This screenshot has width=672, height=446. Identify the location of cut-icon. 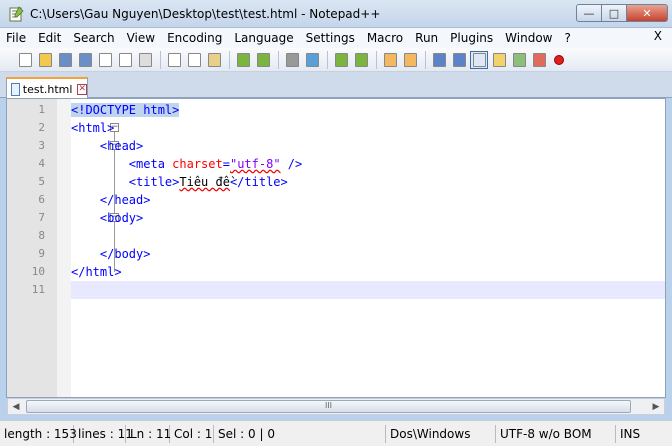
(174, 60).